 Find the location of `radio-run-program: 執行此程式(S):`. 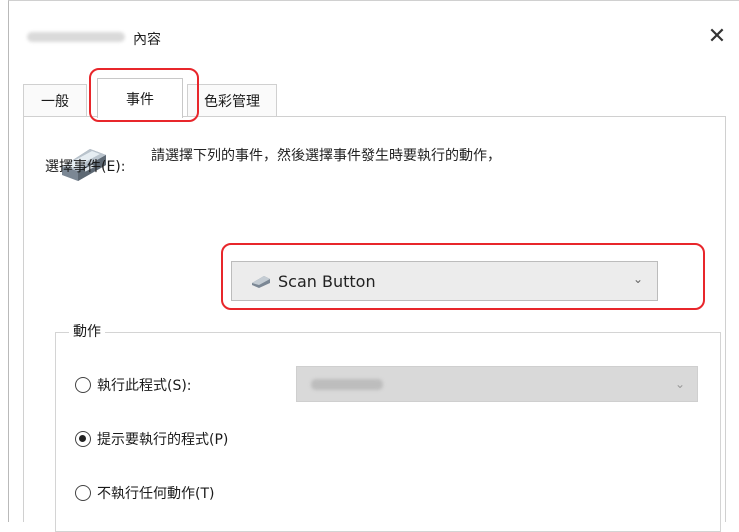

radio-run-program: 執行此程式(S): is located at coordinates (133, 385).